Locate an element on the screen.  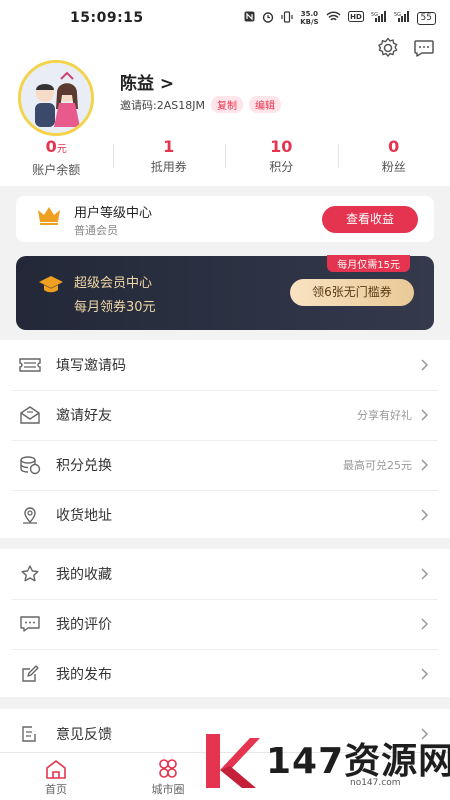
tab-home: 首页 is located at coordinates (56, 777).